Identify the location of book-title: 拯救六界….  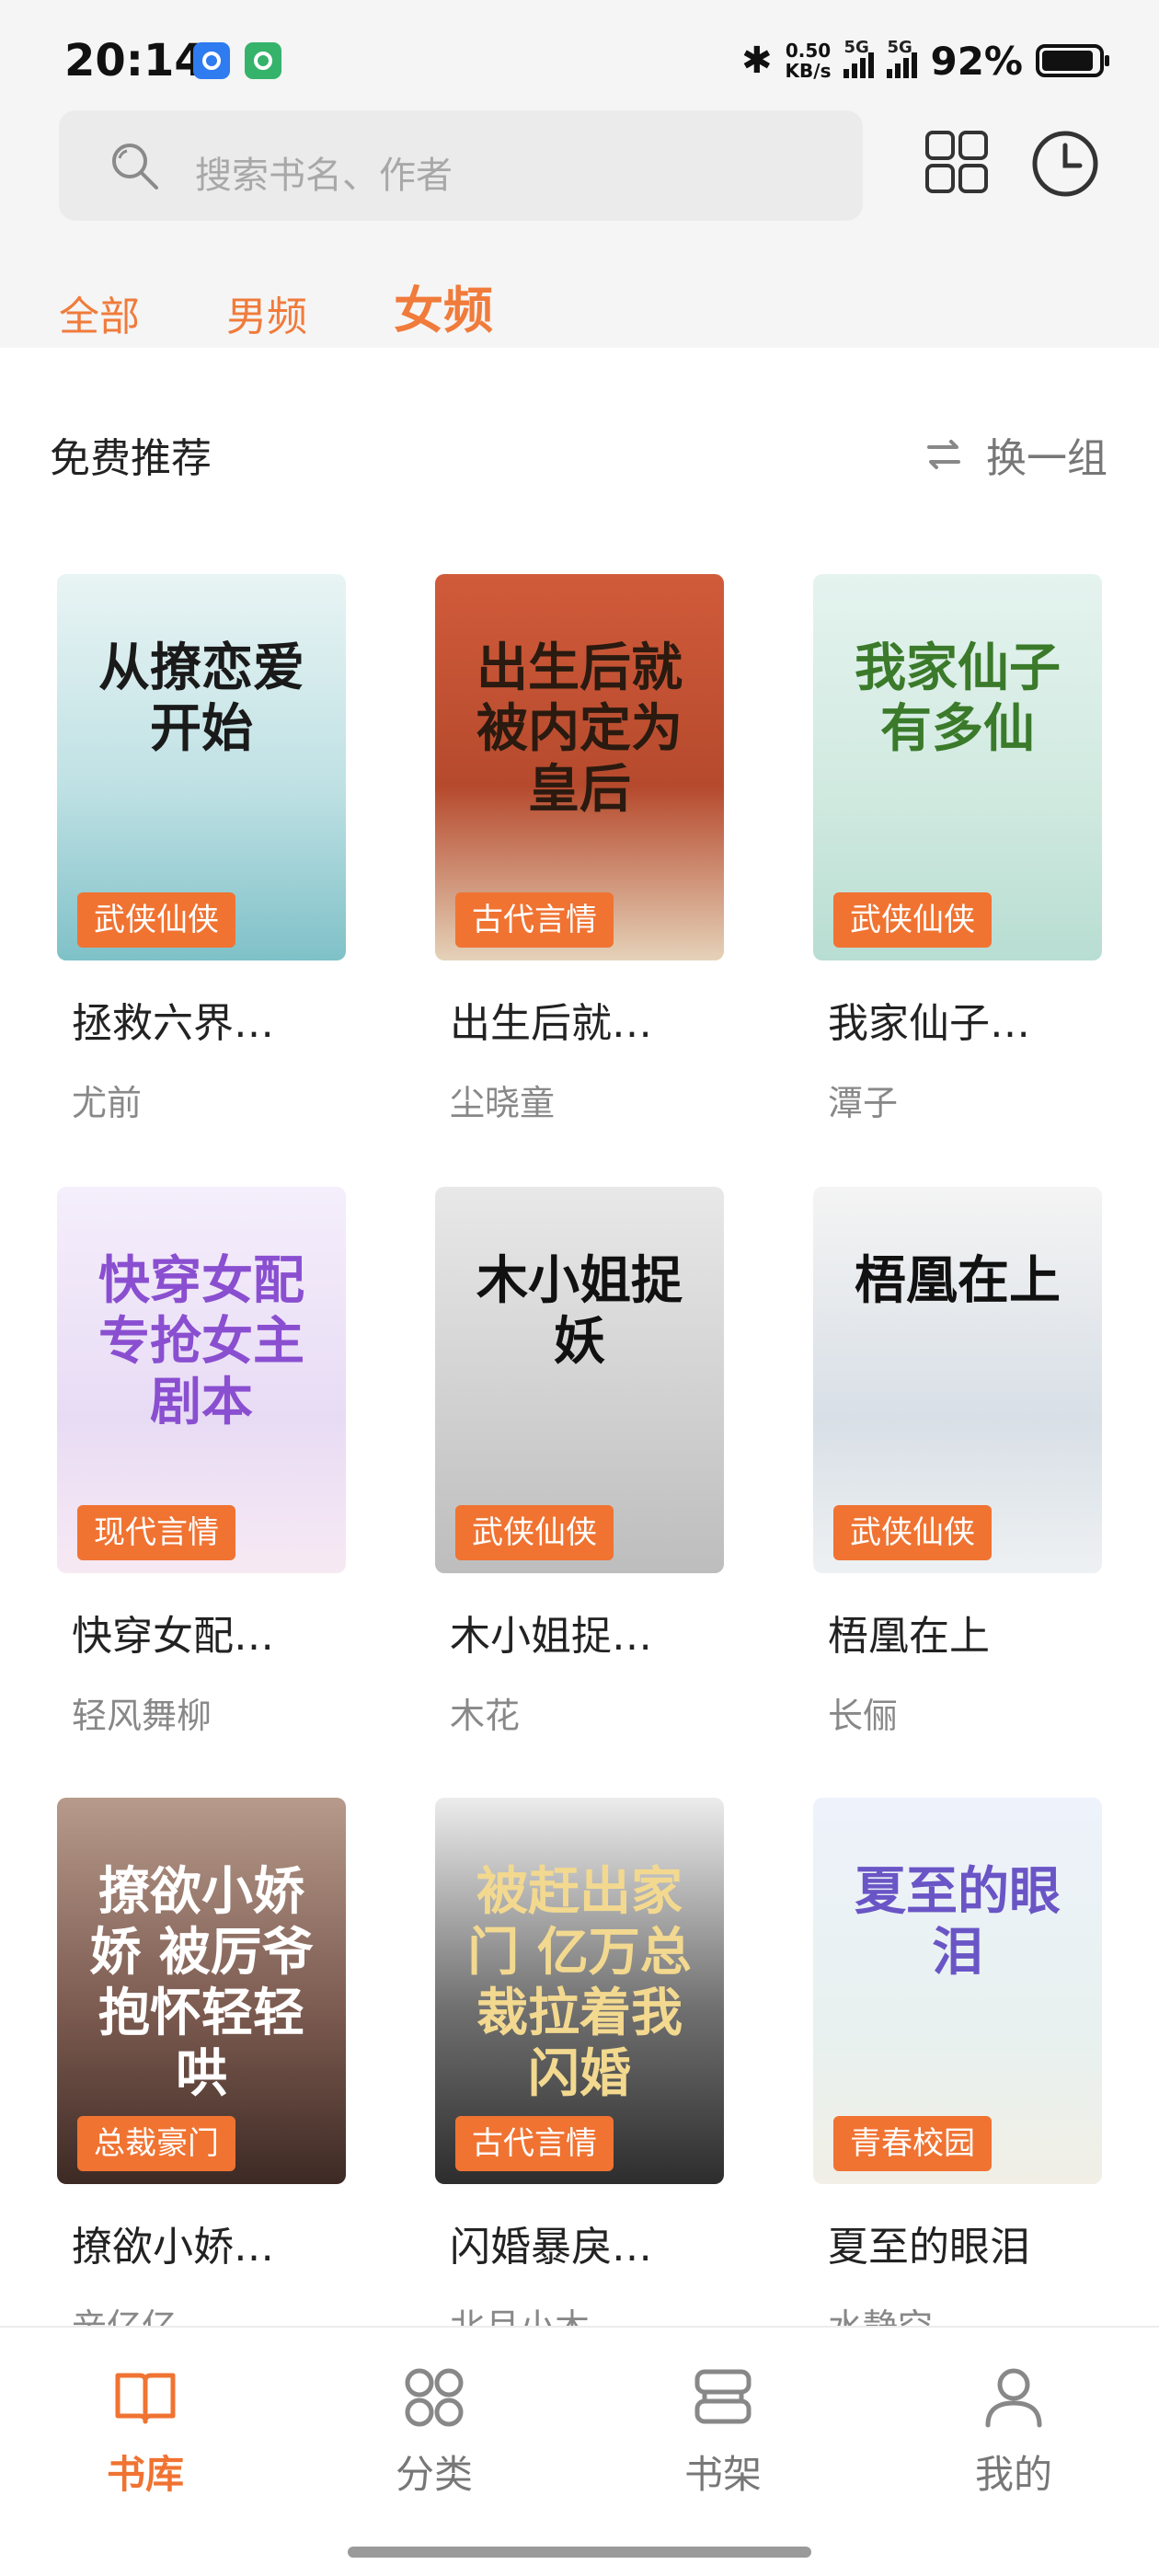
(173, 1020).